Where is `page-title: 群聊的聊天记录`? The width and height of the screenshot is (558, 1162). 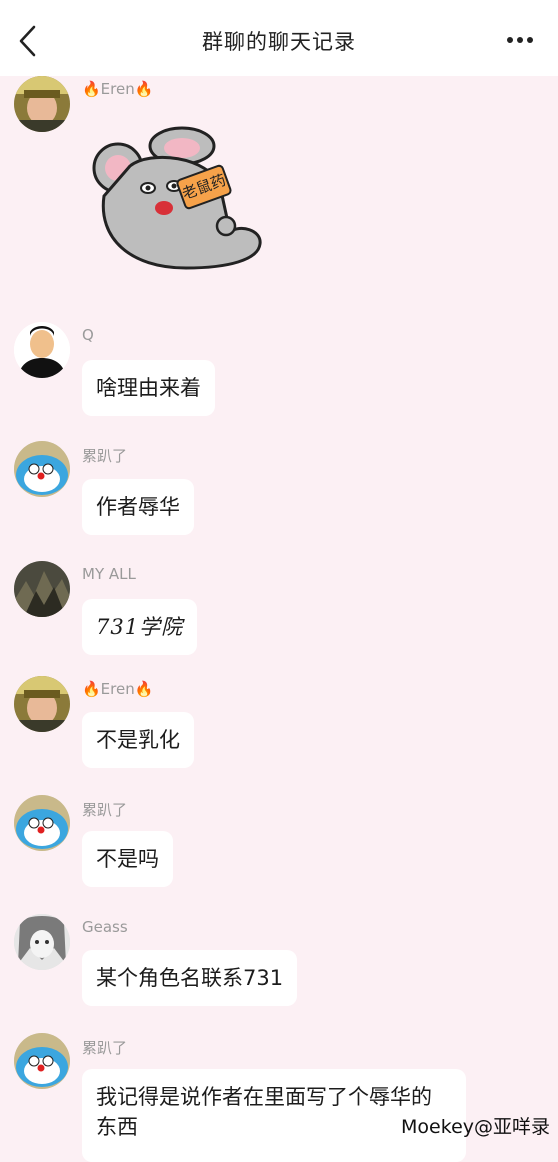 page-title: 群聊的聊天记录 is located at coordinates (279, 42).